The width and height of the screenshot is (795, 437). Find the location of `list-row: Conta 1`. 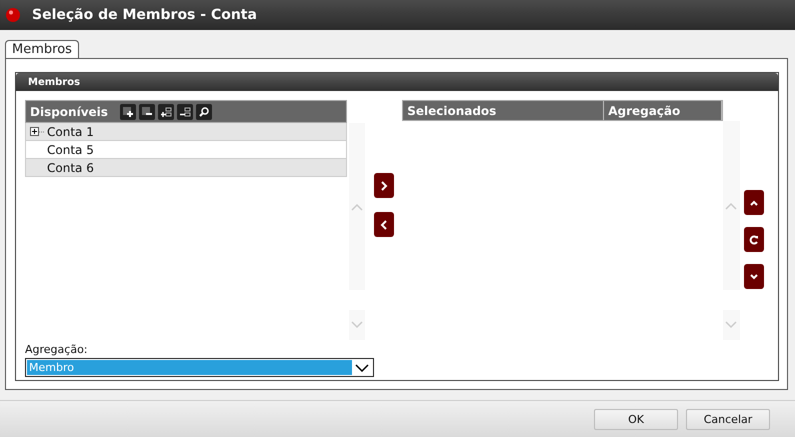

list-row: Conta 1 is located at coordinates (186, 132).